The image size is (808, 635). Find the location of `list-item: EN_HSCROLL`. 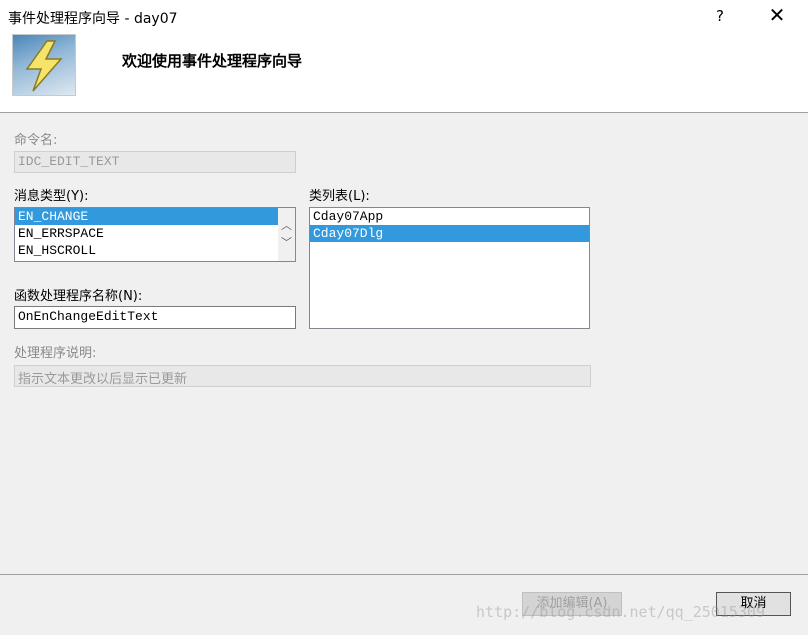

list-item: EN_HSCROLL is located at coordinates (146, 250).